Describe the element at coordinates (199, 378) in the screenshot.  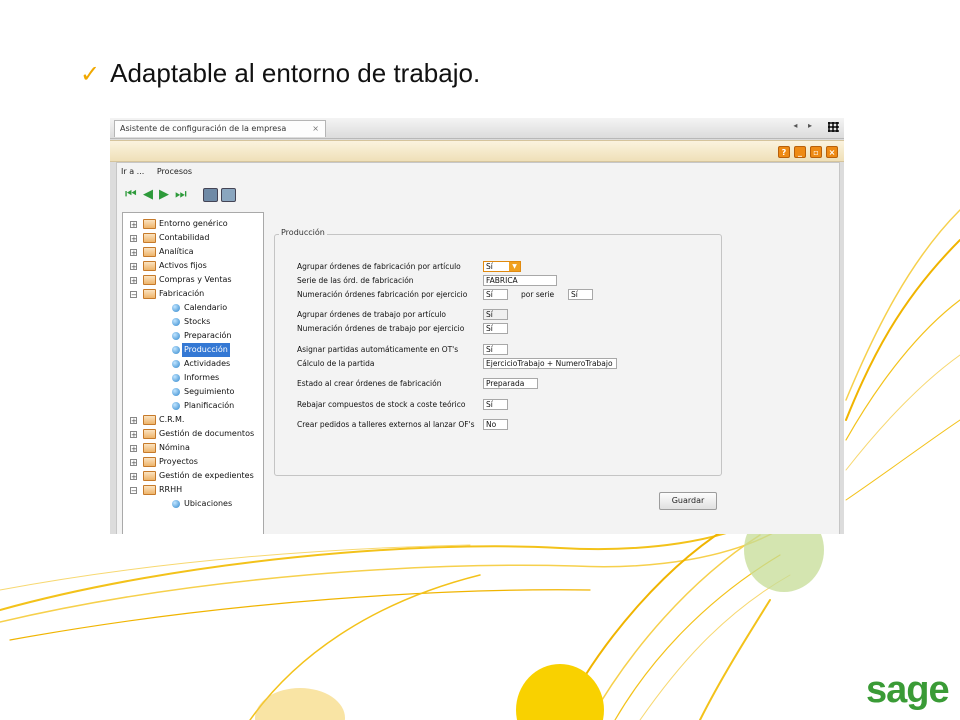
I see `tree-item-informes: Informes` at that location.